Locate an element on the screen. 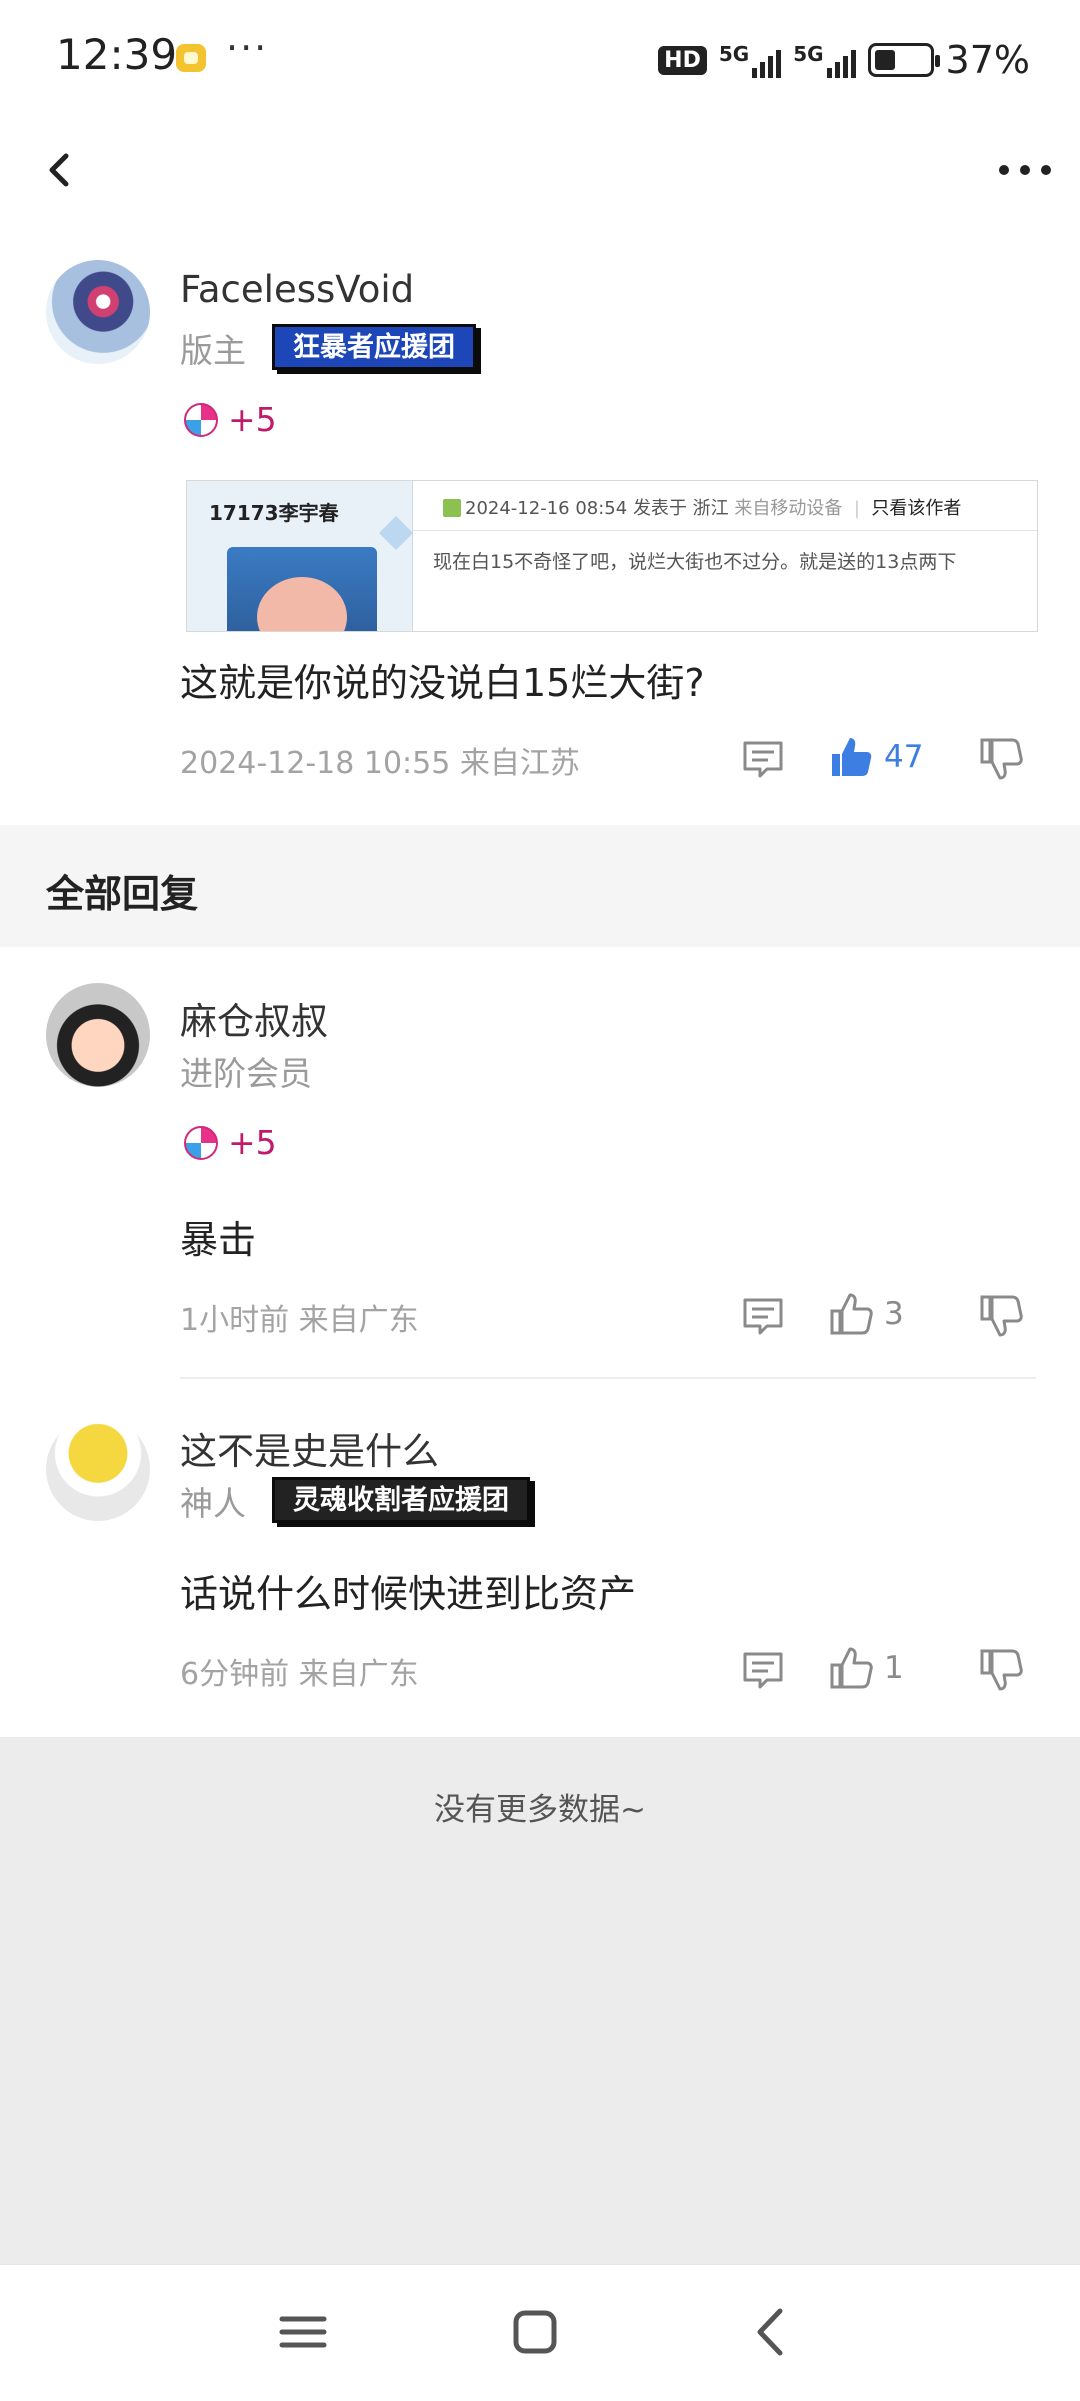 This screenshot has width=1080, height=2401. quote-meta: 2024-12-16 08:54 发表于 浙江 来自移动设备 | 只看该作者 is located at coordinates (702, 507).